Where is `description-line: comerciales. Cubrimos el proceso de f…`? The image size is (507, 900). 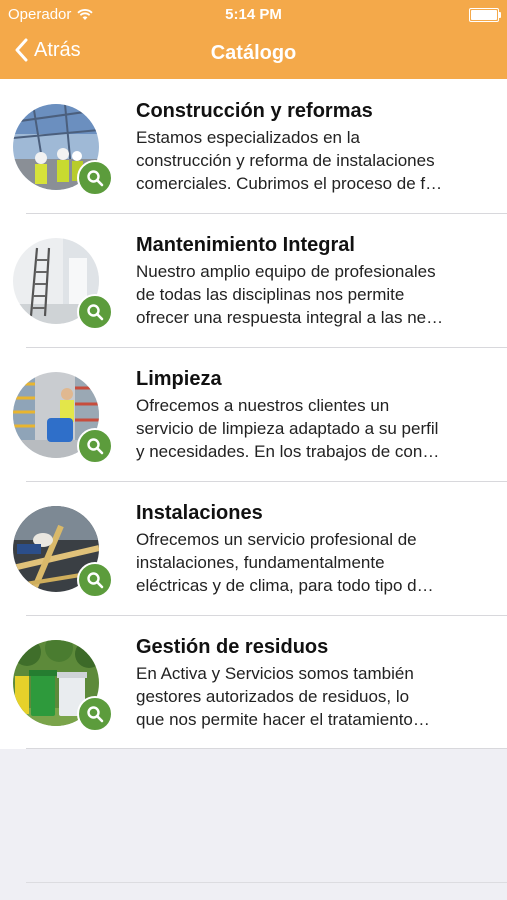 description-line: comerciales. Cubrimos el proceso de f… is located at coordinates (289, 183).